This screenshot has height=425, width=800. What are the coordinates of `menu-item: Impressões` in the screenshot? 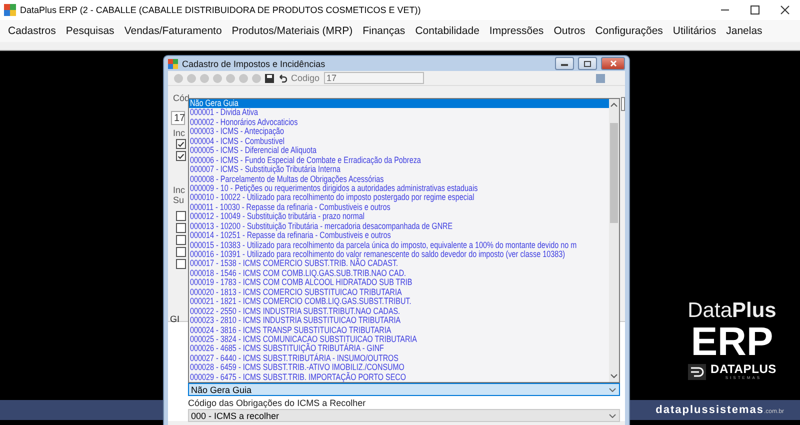 It's located at (516, 31).